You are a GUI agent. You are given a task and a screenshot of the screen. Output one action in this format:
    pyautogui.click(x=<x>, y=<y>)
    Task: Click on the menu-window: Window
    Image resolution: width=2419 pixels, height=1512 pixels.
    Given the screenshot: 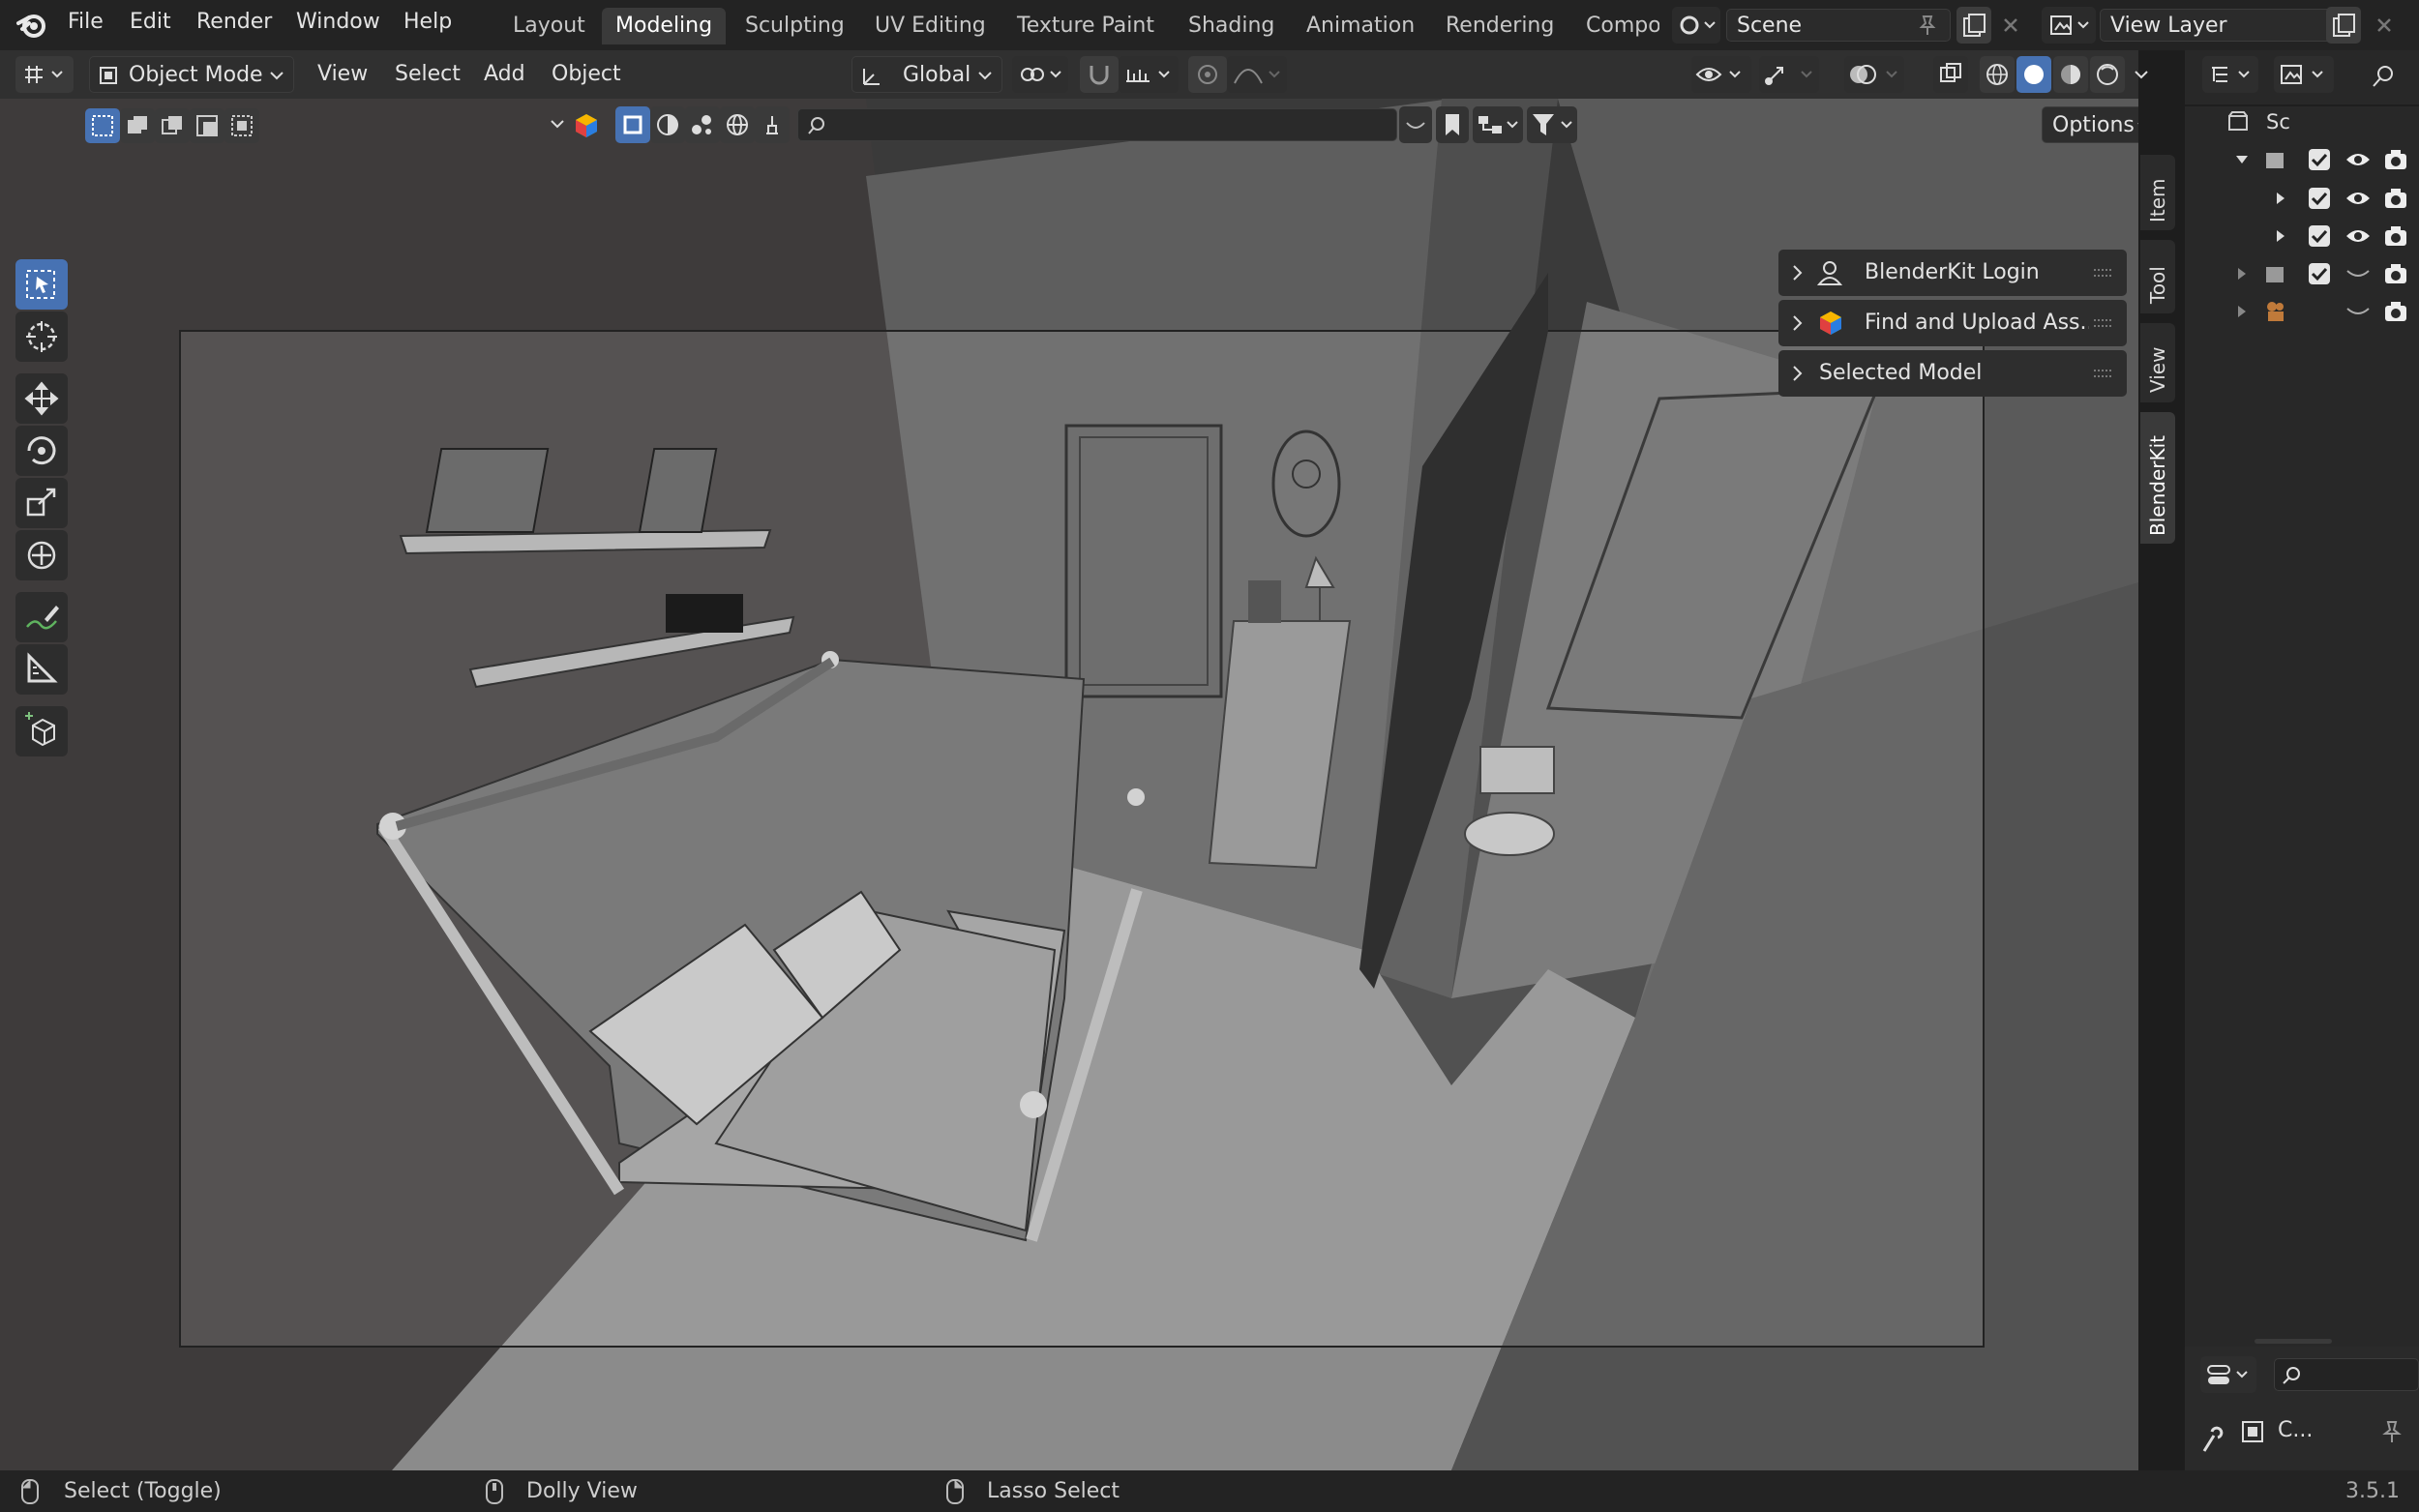 What is the action you would take?
    pyautogui.click(x=338, y=22)
    